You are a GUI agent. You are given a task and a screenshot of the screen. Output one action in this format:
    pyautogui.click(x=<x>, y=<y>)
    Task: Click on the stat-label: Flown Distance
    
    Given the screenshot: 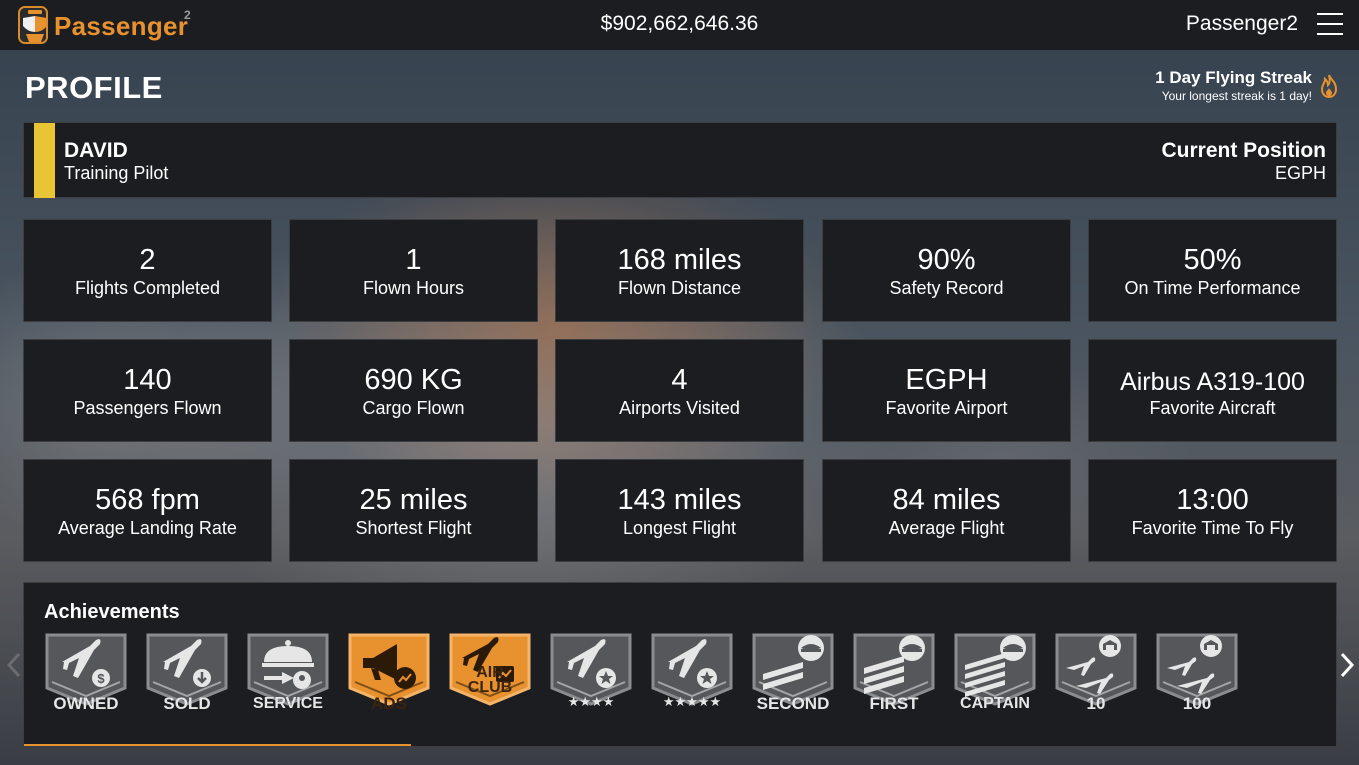 What is the action you would take?
    pyautogui.click(x=679, y=288)
    